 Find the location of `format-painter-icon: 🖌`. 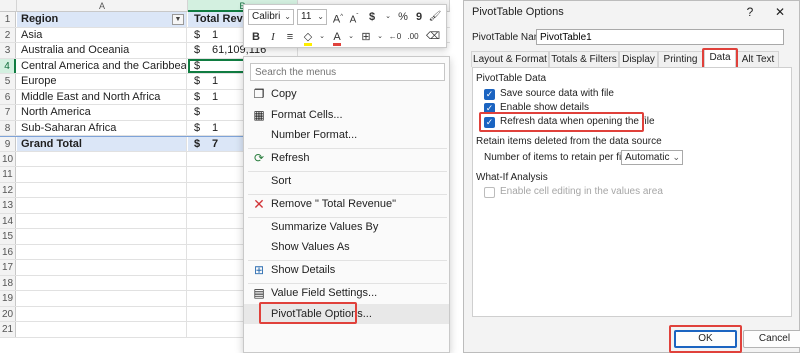

format-painter-icon: 🖌 is located at coordinates (435, 17).